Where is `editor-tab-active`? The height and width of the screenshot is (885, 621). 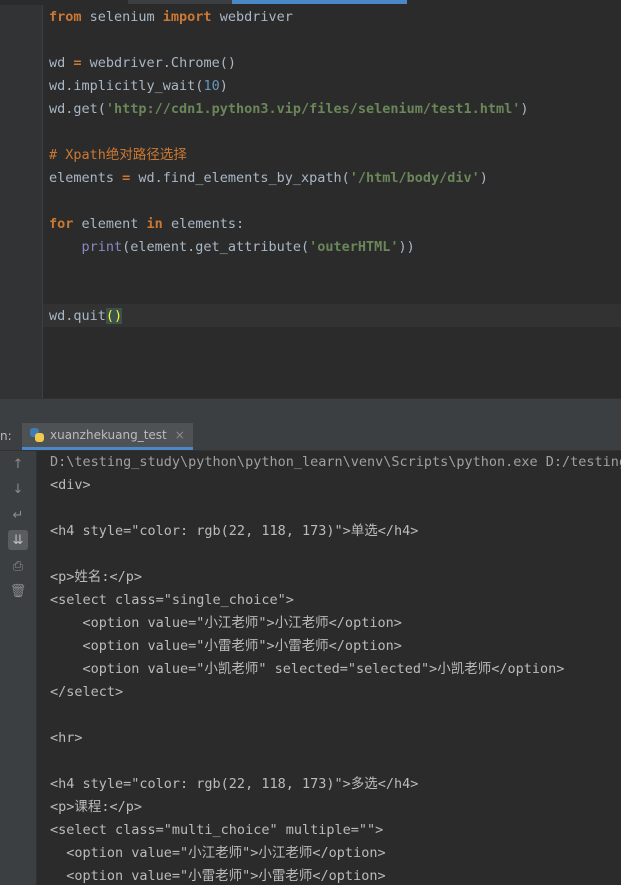
editor-tab-active is located at coordinates (319, 2).